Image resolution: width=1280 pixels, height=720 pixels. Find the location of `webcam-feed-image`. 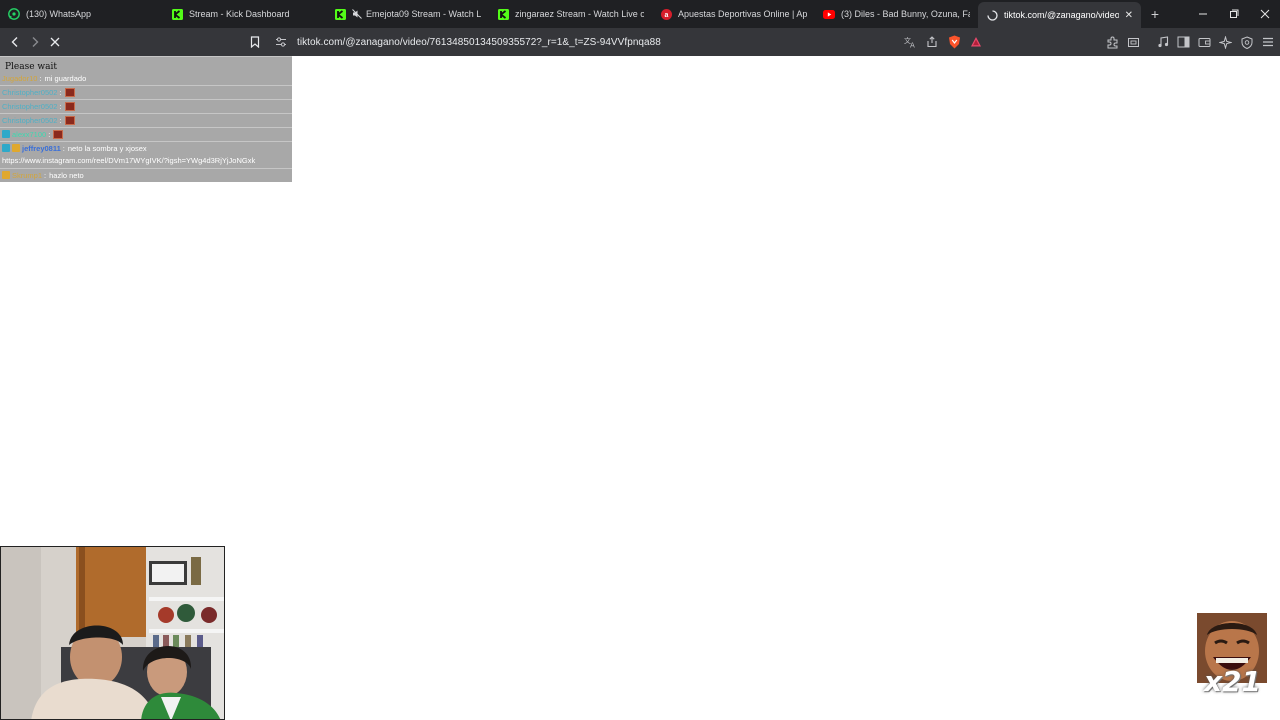

webcam-feed-image is located at coordinates (112, 633).